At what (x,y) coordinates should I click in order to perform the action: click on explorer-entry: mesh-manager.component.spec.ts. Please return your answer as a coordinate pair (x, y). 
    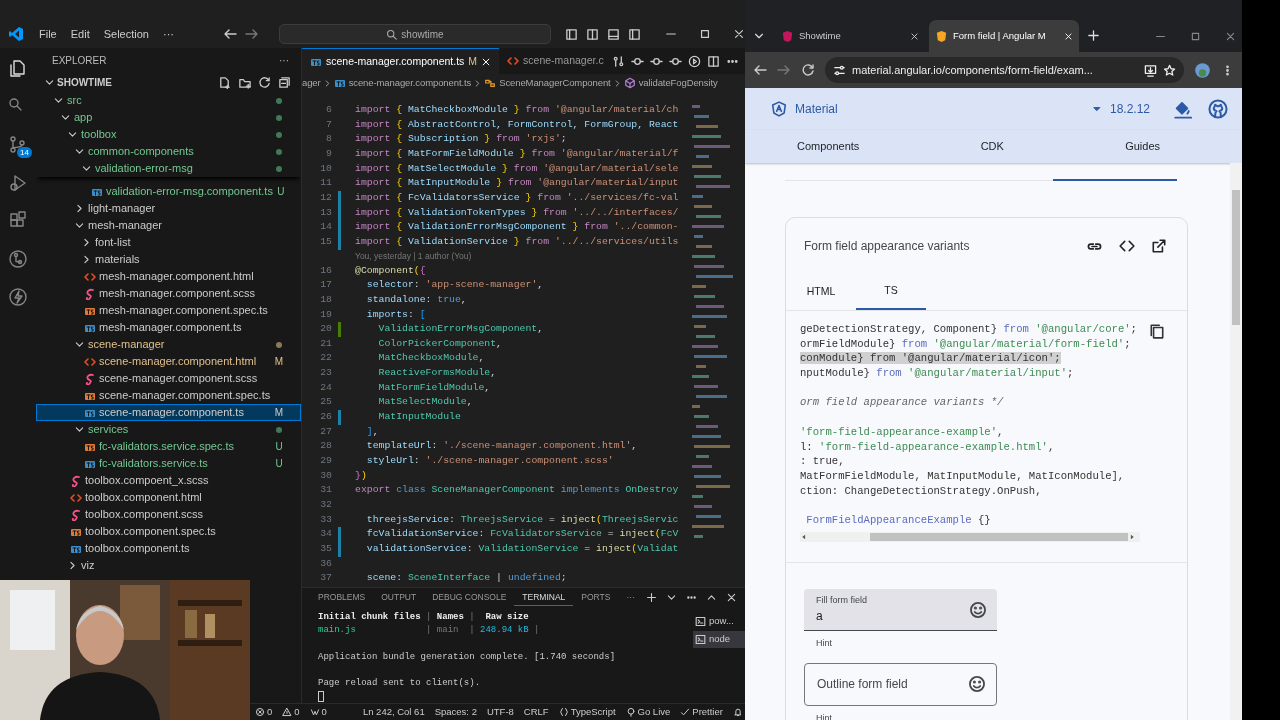
    Looking at the image, I should click on (168, 310).